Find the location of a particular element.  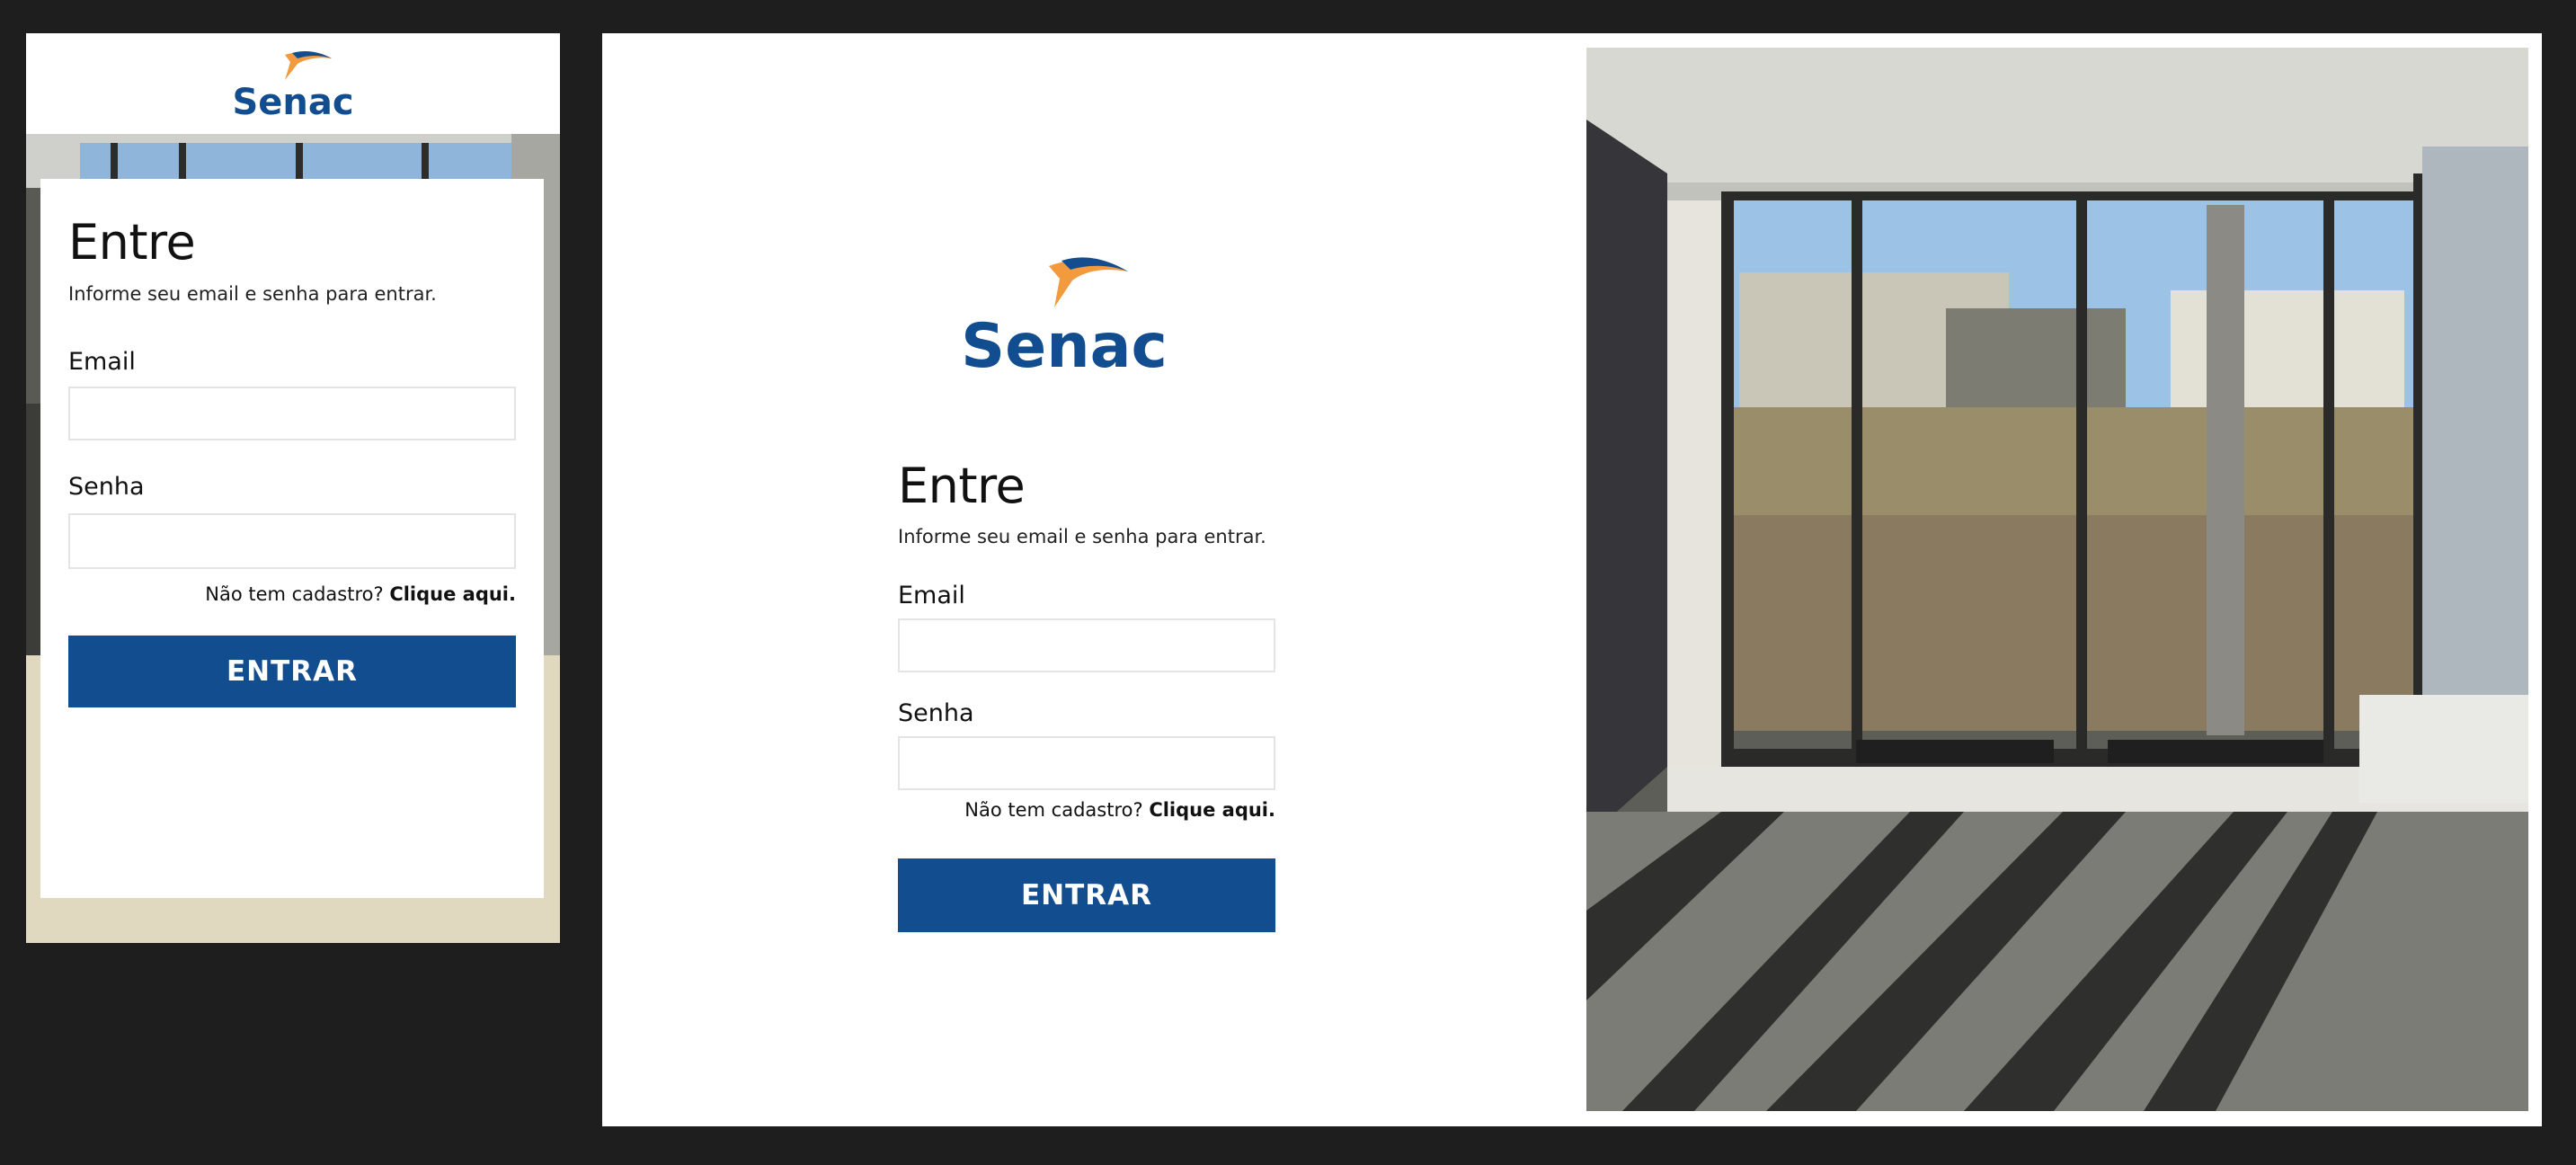

mobile-header: Senac is located at coordinates (293, 84).